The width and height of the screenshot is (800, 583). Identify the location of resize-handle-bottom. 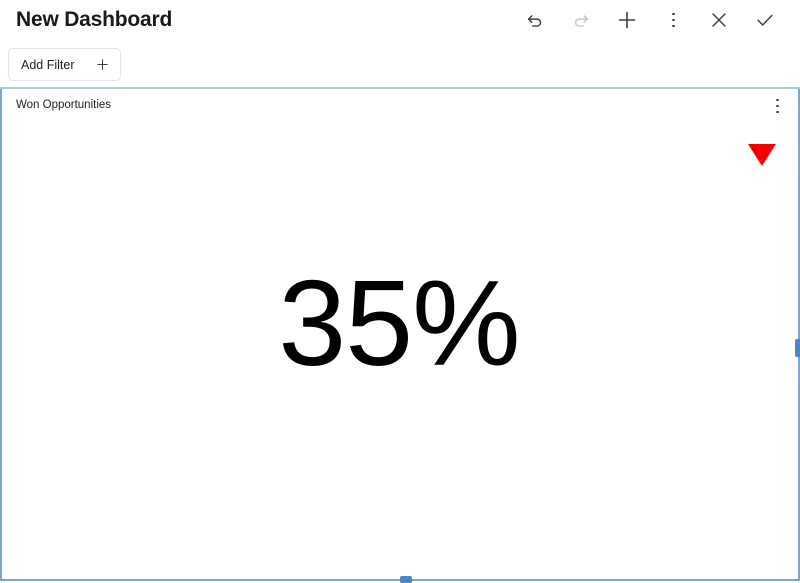
(406, 579).